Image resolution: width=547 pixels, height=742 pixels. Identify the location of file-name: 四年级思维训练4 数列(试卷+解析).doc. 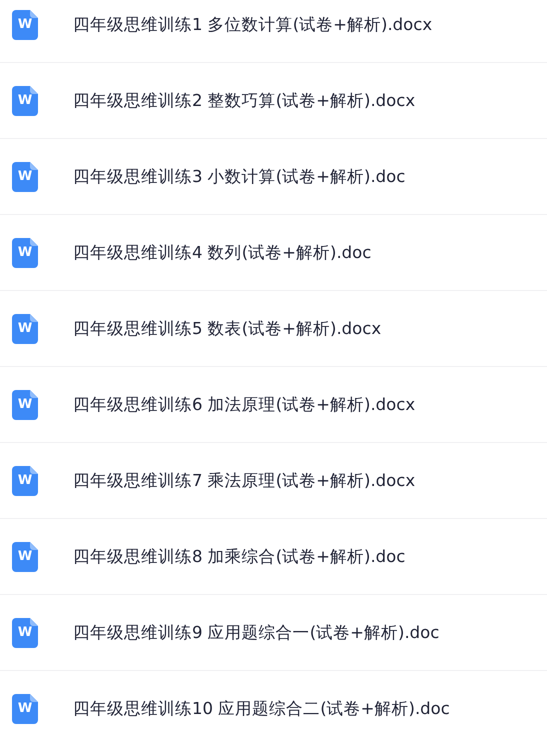
(222, 253).